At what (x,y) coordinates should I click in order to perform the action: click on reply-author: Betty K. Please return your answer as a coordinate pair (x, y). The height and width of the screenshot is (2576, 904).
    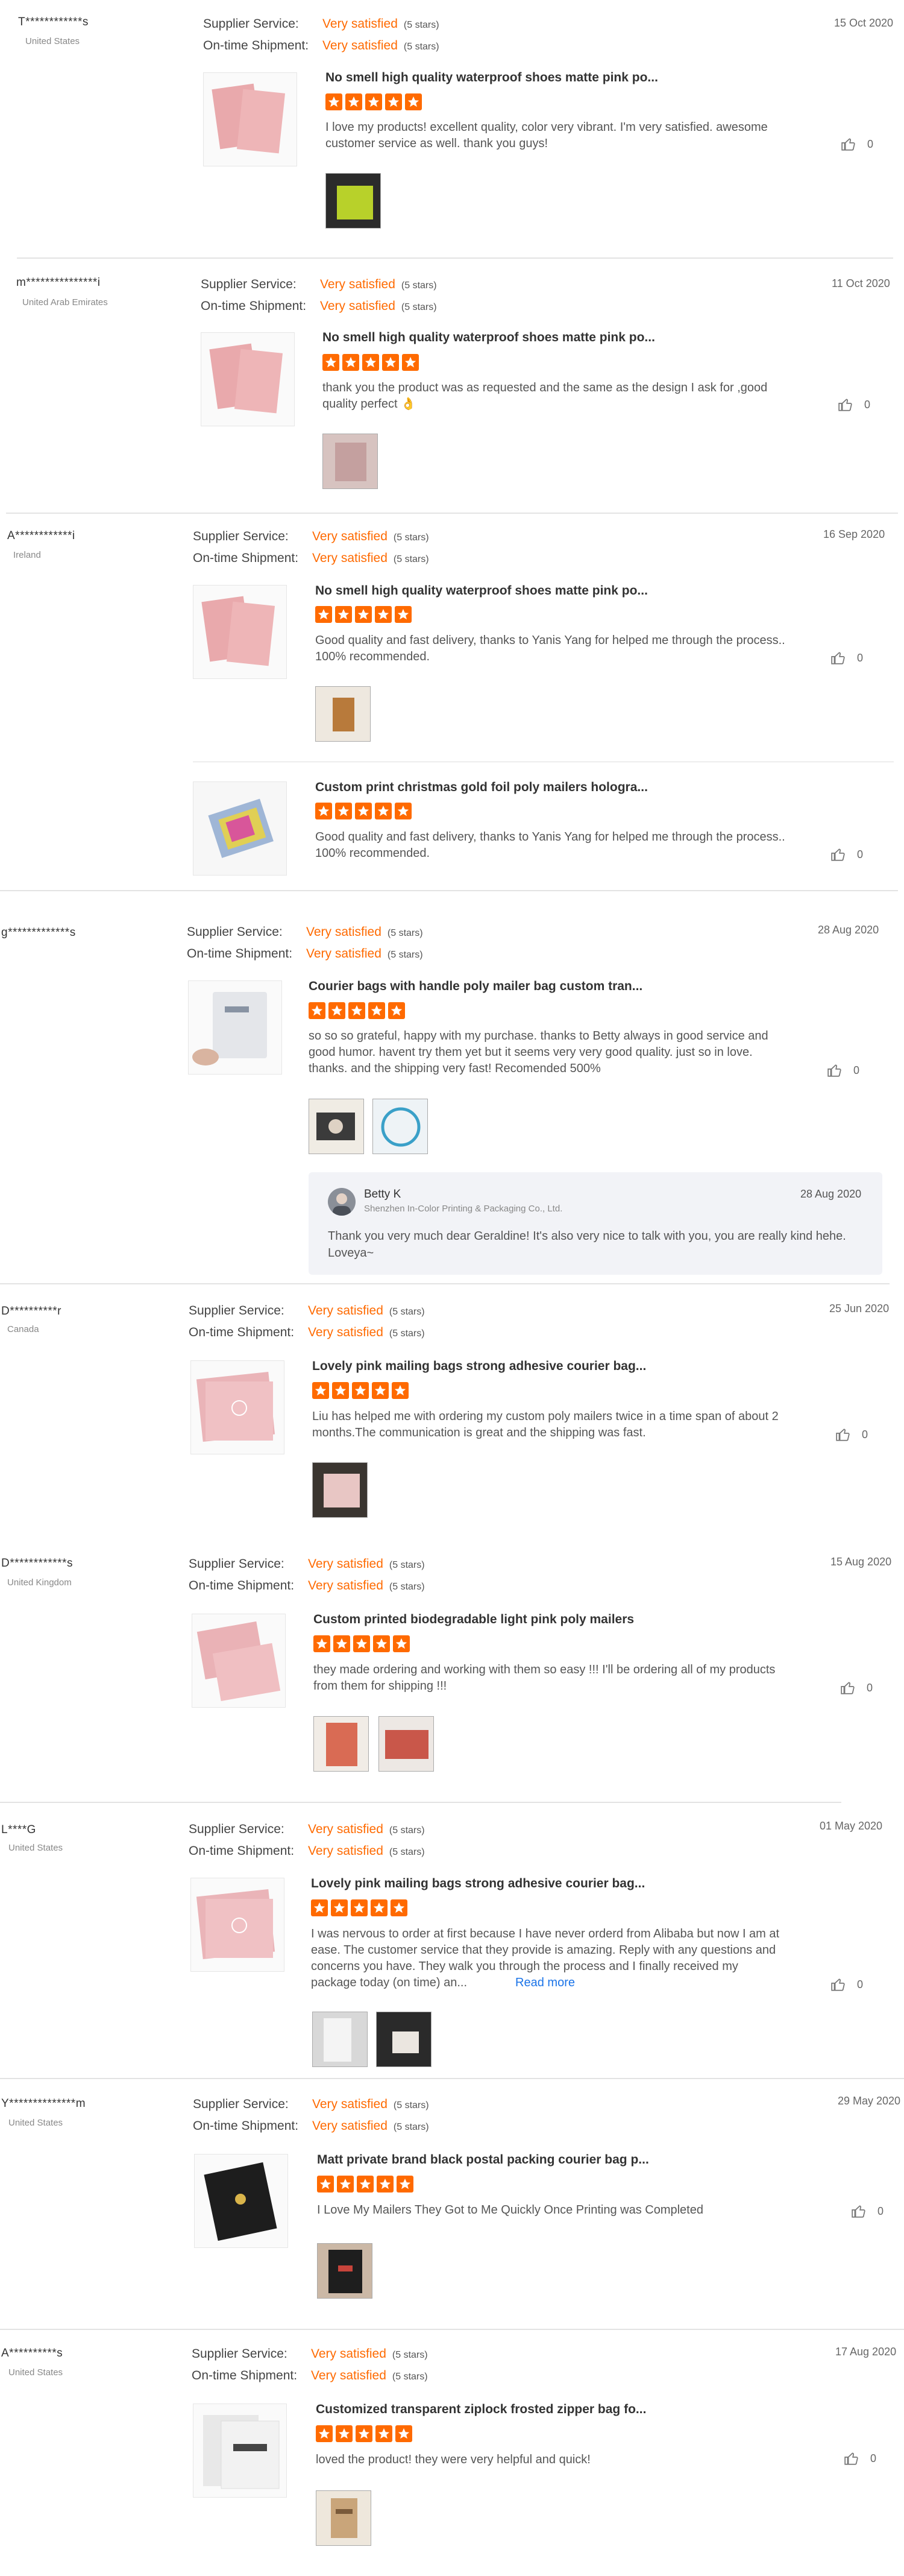
    Looking at the image, I should click on (382, 1194).